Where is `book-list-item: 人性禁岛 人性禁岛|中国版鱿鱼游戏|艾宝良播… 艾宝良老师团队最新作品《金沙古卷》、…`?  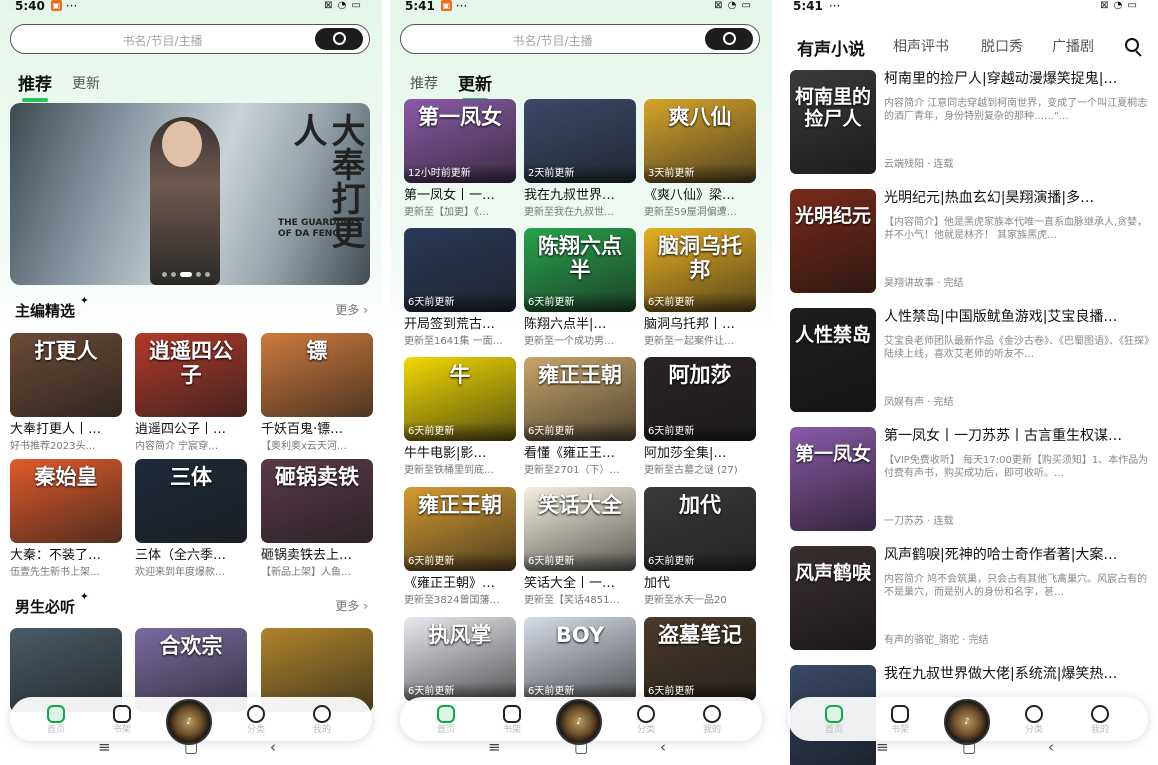 book-list-item: 人性禁岛 人性禁岛|中国版鱿鱼游戏|艾宝良播… 艾宝良老师团队最新作品《金沙古卷》、… is located at coordinates (970, 360).